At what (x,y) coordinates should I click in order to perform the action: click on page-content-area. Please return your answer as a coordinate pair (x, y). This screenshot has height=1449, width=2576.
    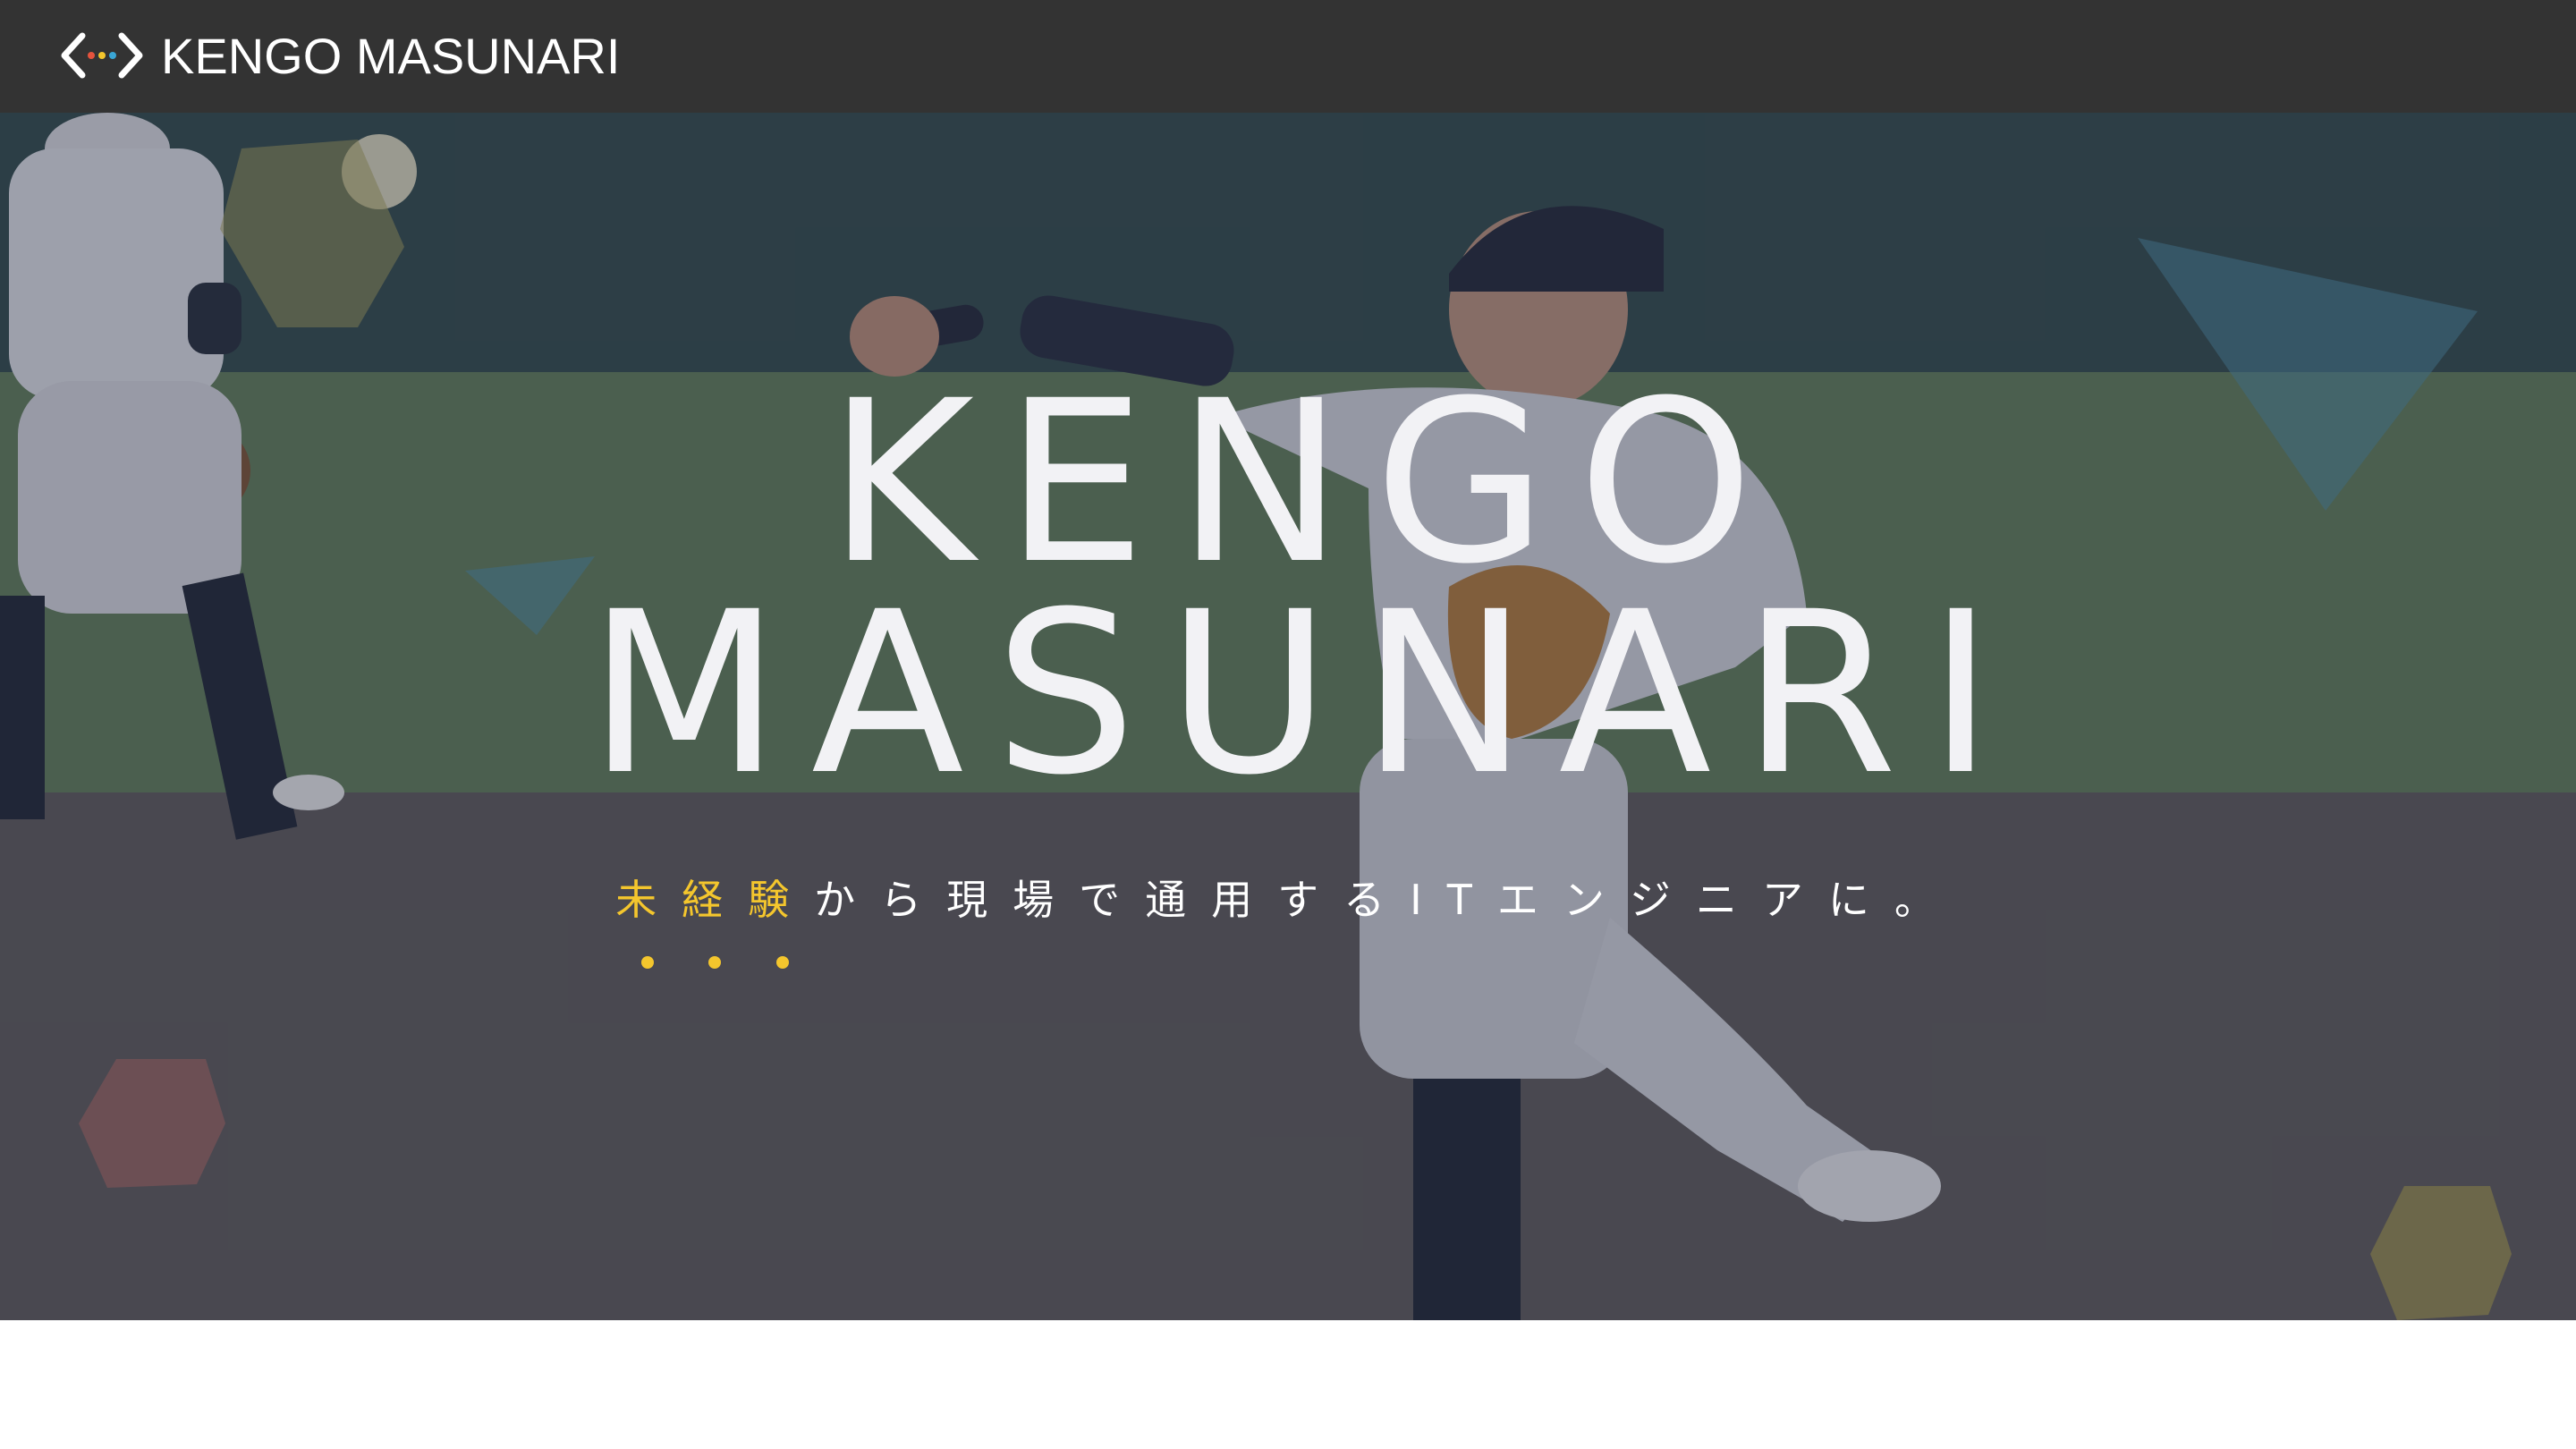
    Looking at the image, I should click on (1288, 1384).